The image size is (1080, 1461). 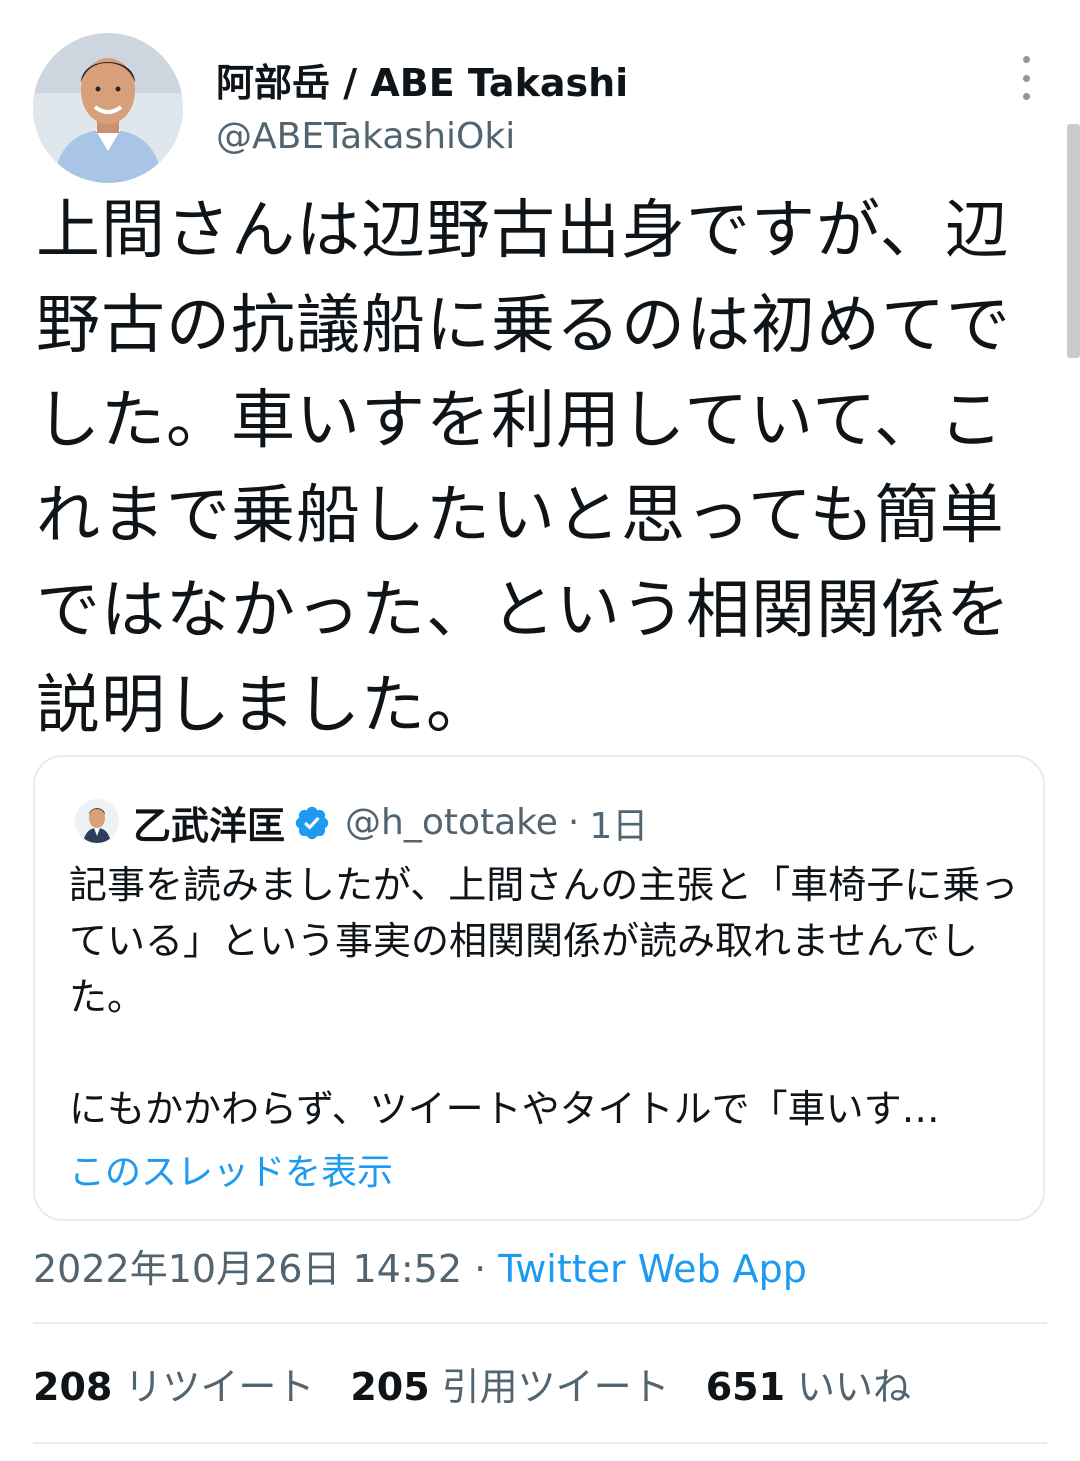 I want to click on quoted-time: 1日, so click(x=618, y=823).